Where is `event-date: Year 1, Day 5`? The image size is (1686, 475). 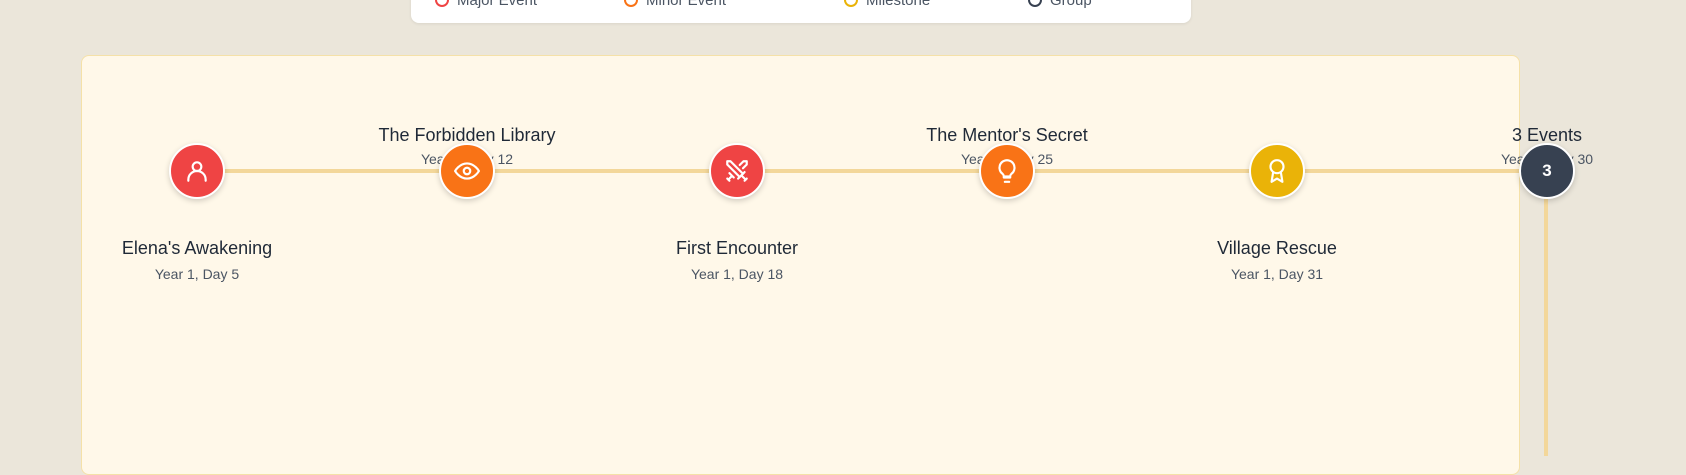 event-date: Year 1, Day 5 is located at coordinates (197, 274).